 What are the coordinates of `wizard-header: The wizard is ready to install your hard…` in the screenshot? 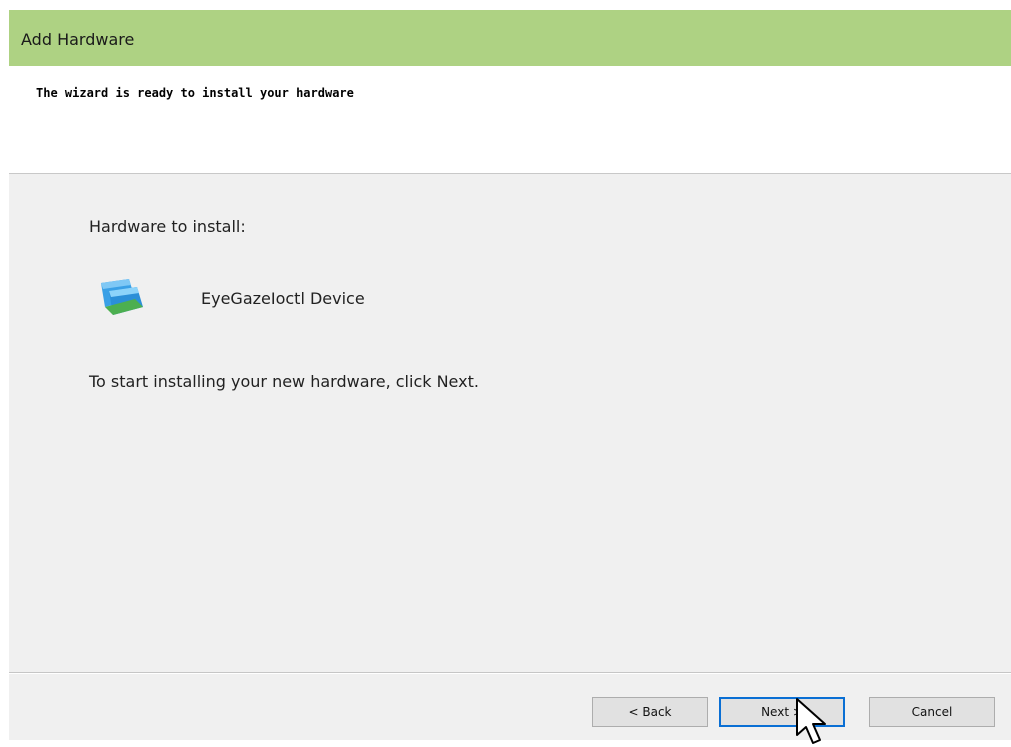 It's located at (510, 120).